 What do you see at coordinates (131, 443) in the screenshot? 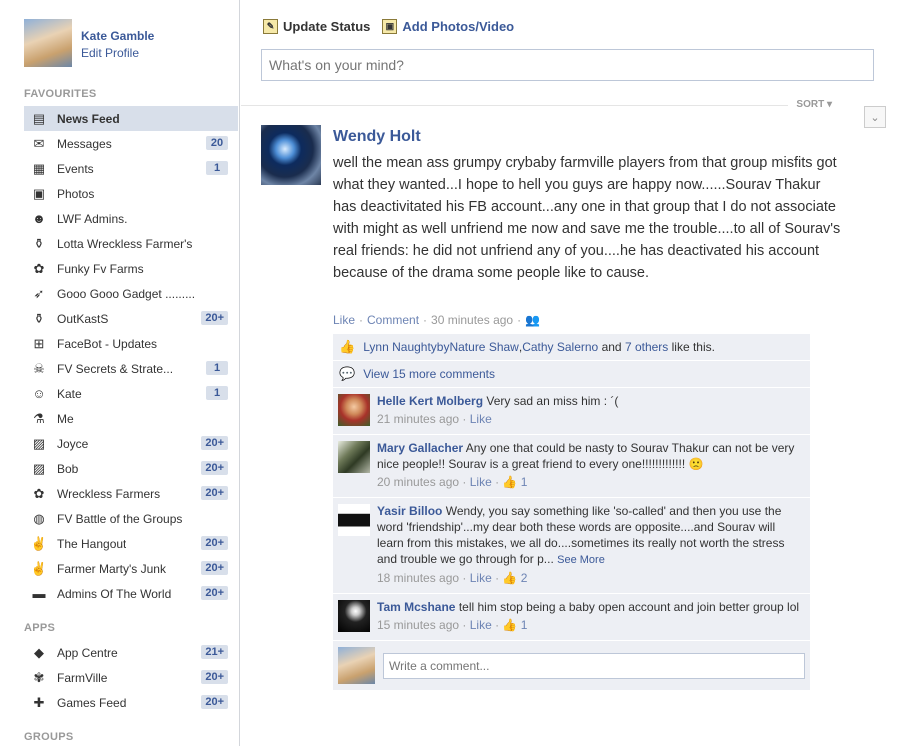
I see `sidebar-item-joyce: ▨ Joyce 20+` at bounding box center [131, 443].